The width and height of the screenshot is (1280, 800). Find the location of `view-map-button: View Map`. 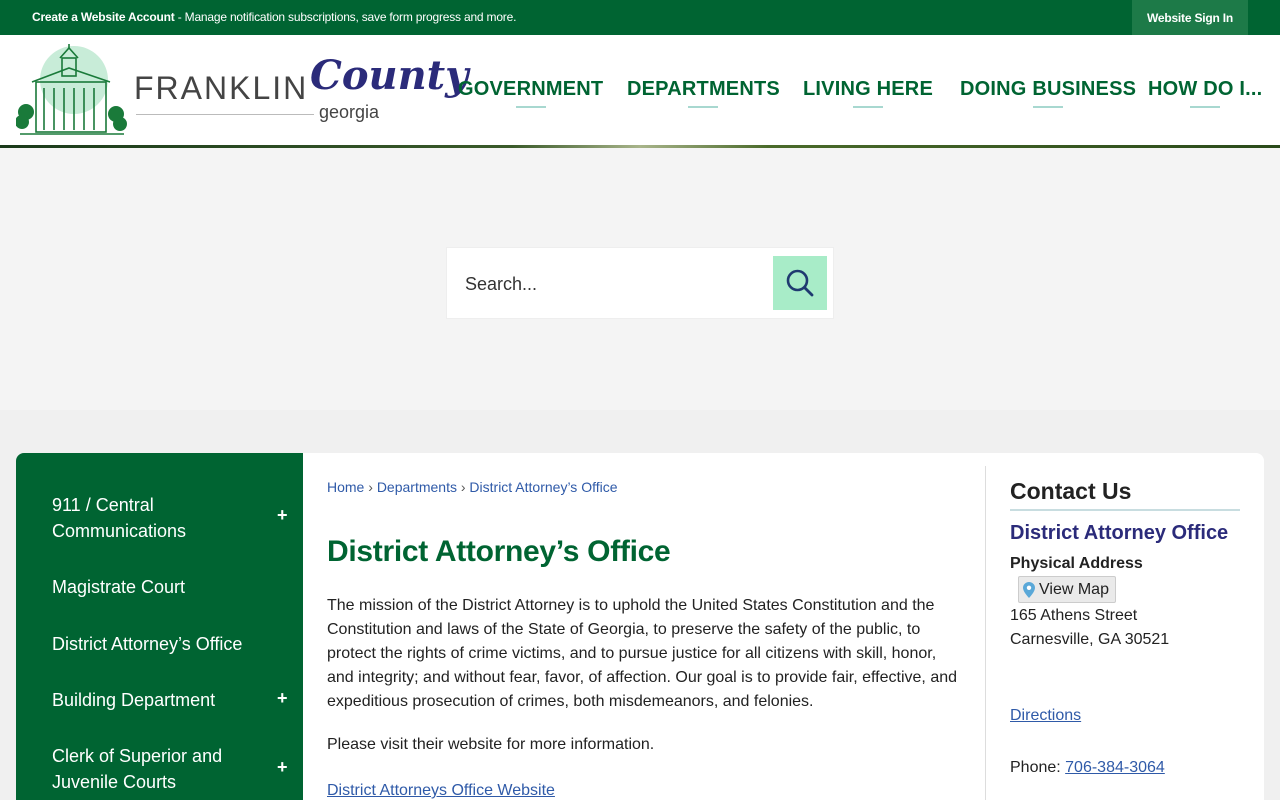

view-map-button: View Map is located at coordinates (1067, 589).